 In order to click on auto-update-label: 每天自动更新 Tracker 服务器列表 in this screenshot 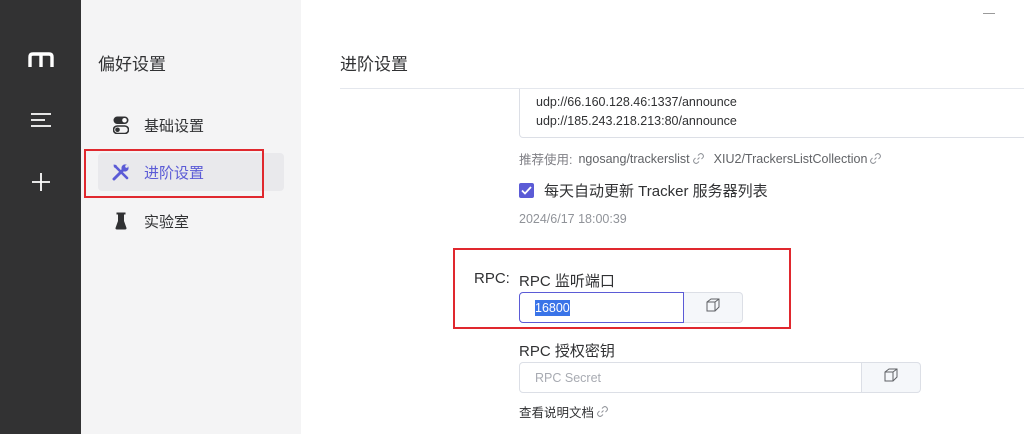, I will do `click(656, 191)`.